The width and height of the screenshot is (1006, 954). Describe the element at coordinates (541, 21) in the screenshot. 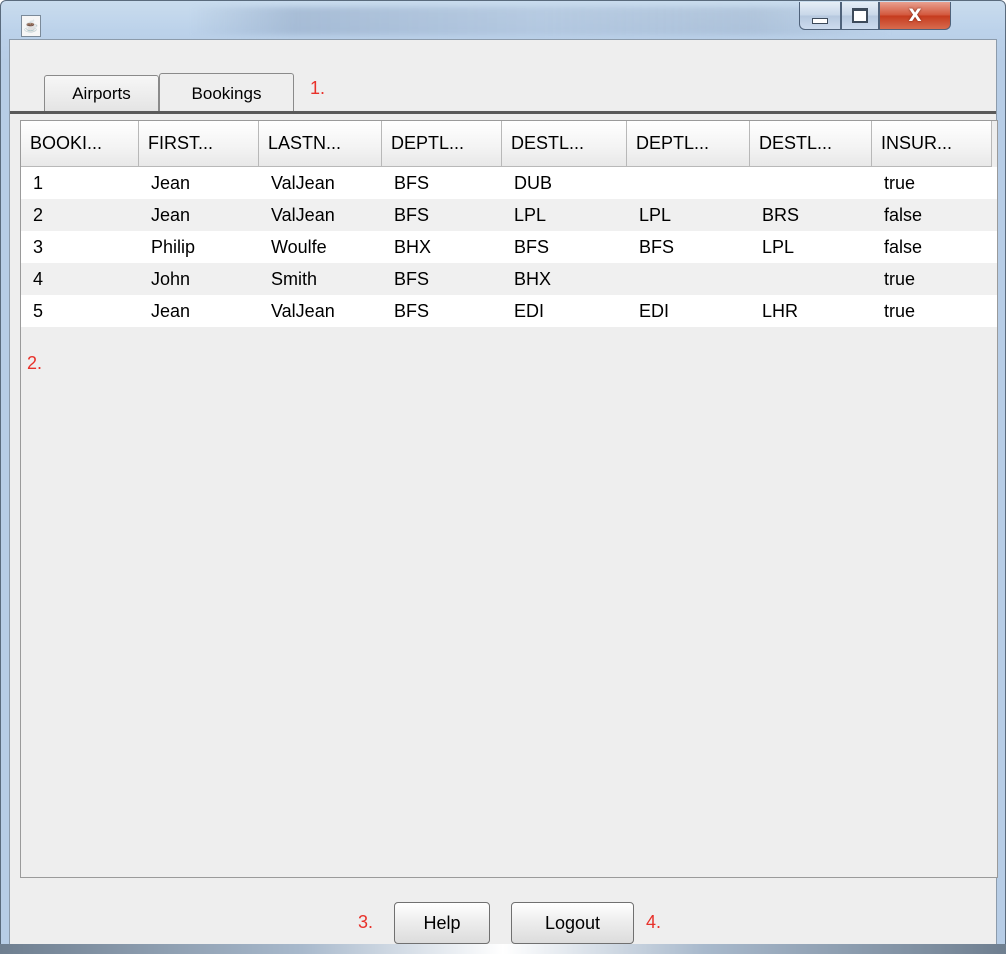

I see `title-bar-background` at that location.